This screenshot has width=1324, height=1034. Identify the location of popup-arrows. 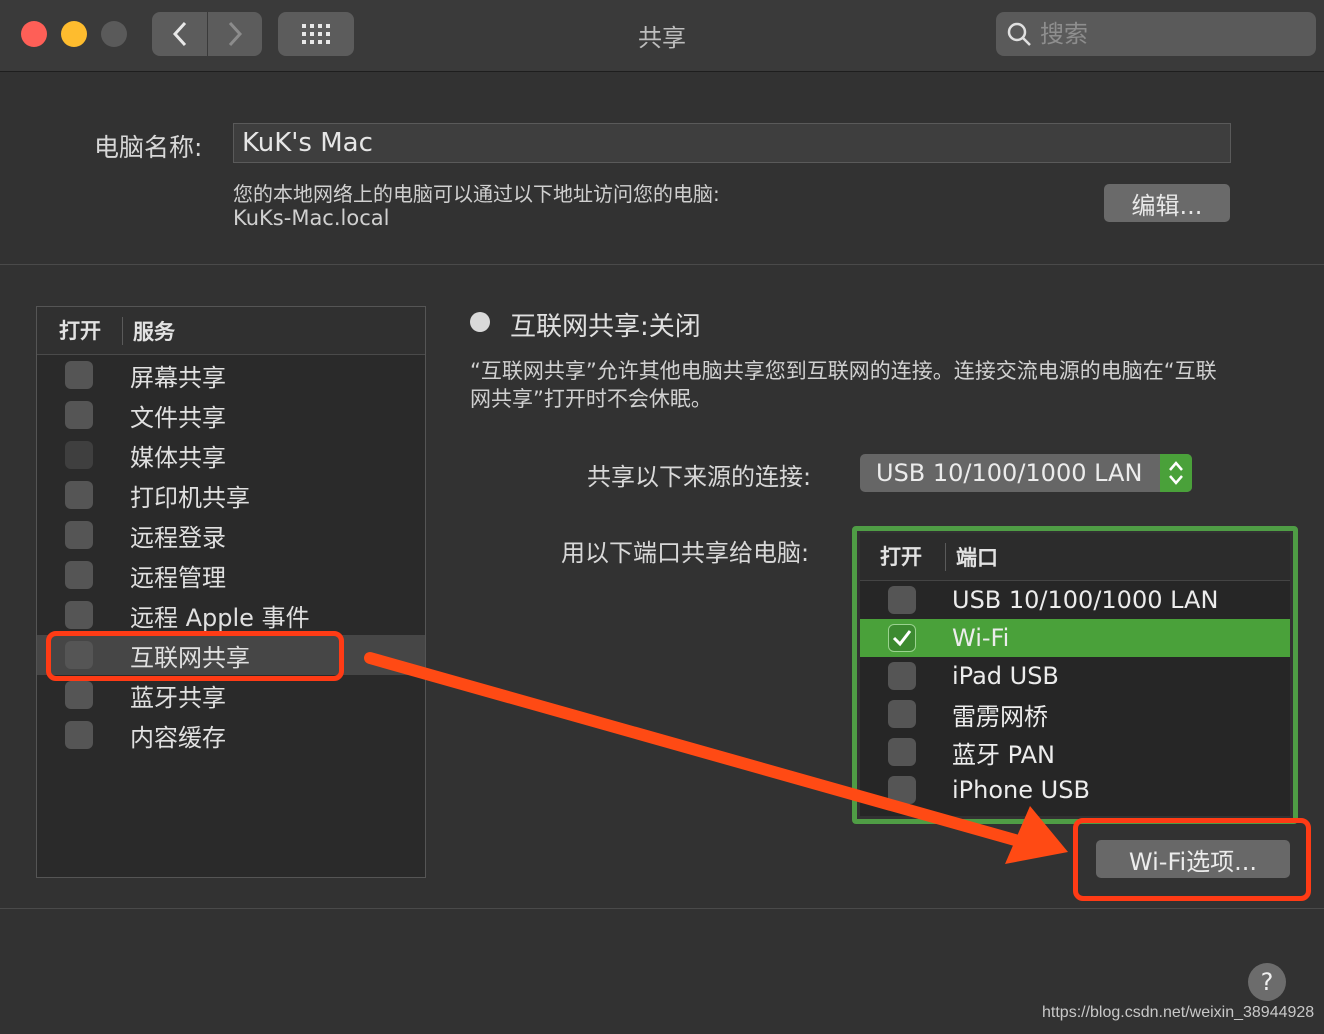
(1176, 473).